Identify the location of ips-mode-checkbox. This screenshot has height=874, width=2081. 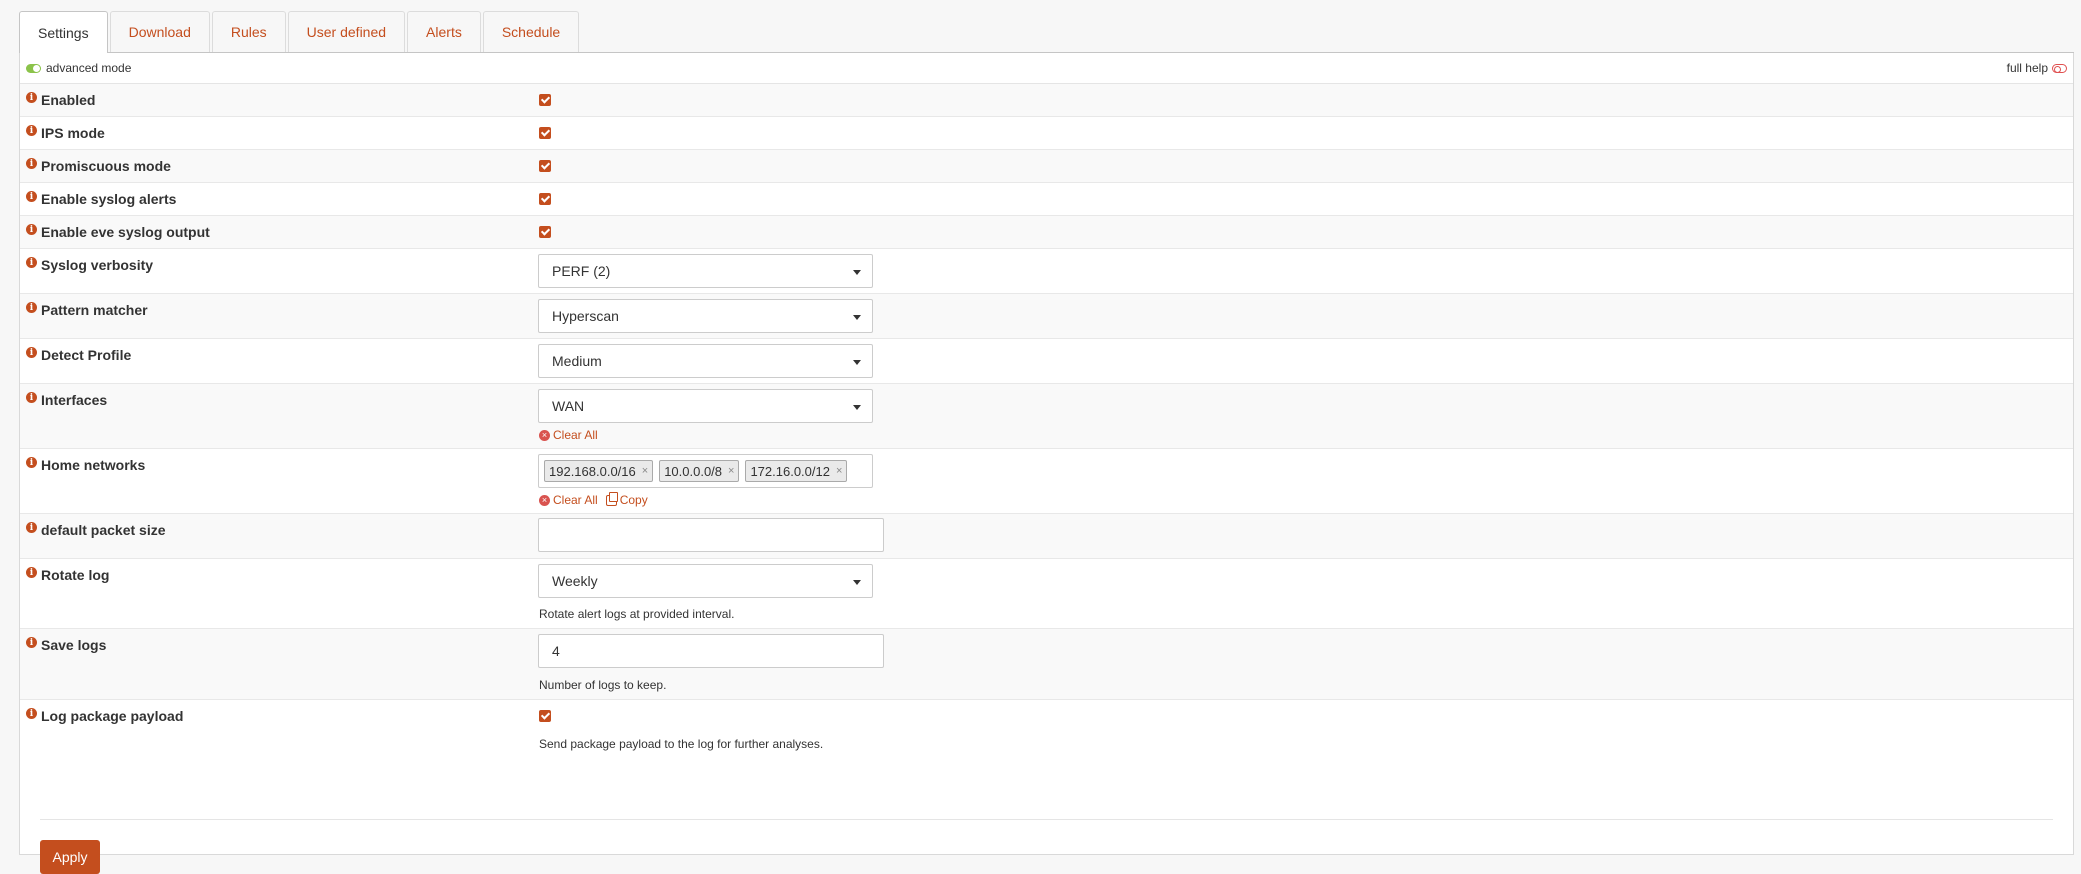
(545, 133).